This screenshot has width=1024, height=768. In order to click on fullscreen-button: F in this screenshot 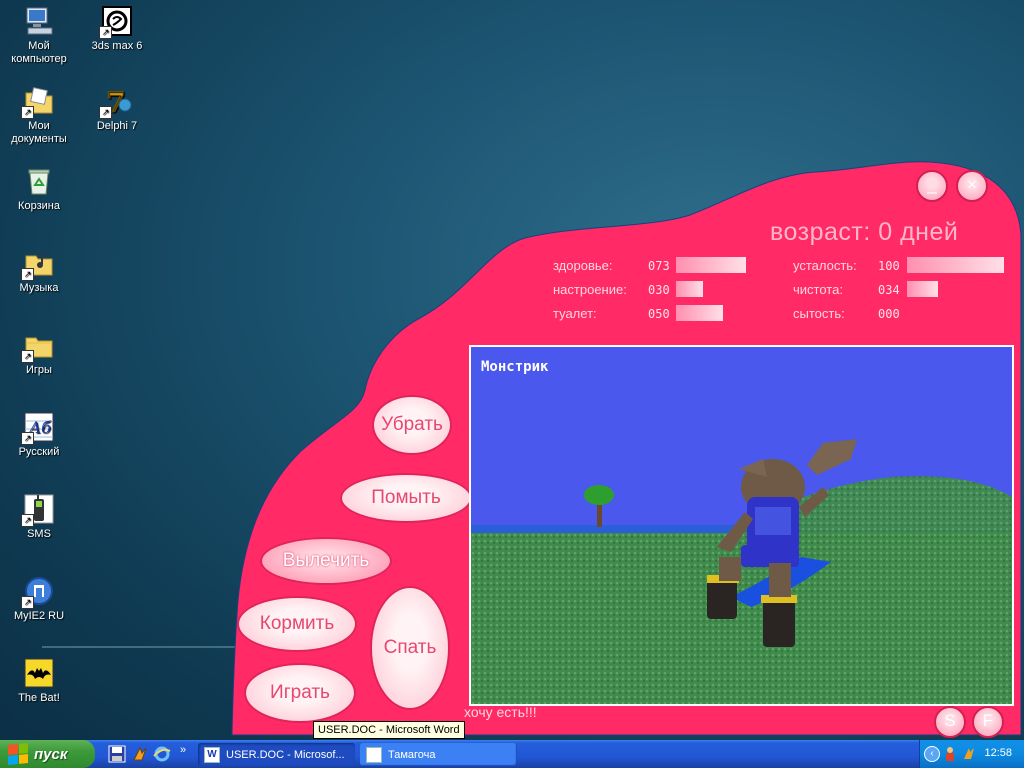, I will do `click(988, 722)`.